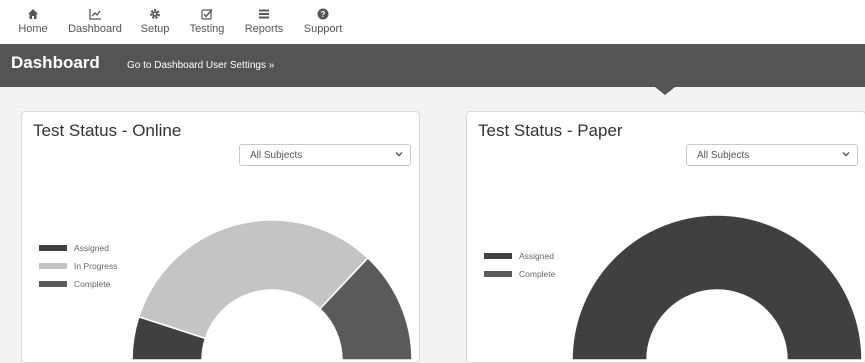 The height and width of the screenshot is (363, 865). I want to click on nav-support: ? Support, so click(323, 21).